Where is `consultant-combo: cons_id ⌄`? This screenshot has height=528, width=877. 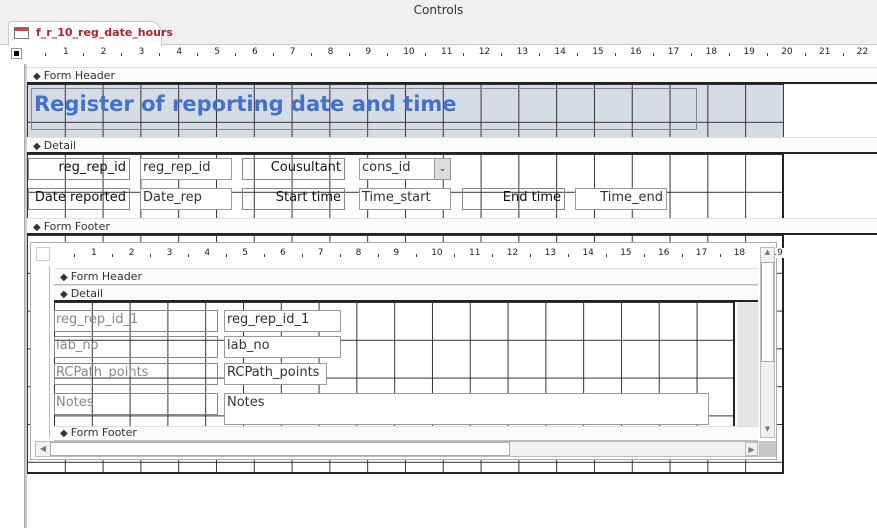
consultant-combo: cons_id ⌄ is located at coordinates (405, 169).